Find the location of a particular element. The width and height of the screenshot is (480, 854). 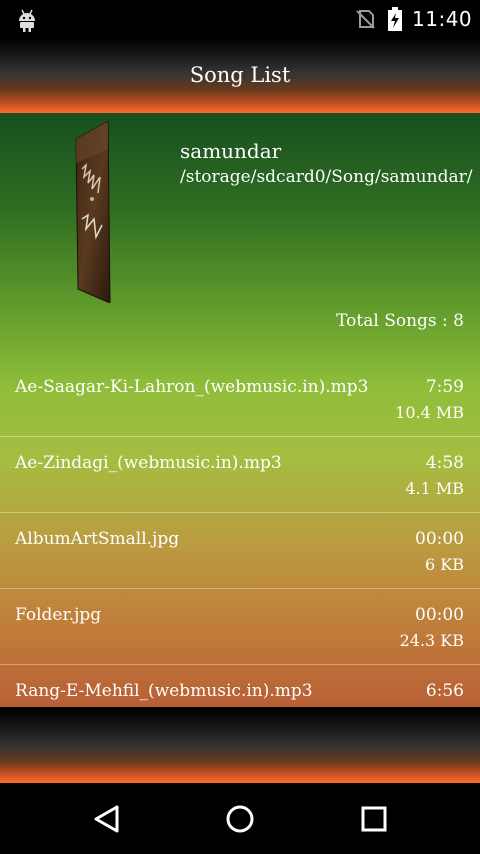

song-duration: 7:59 is located at coordinates (444, 387).